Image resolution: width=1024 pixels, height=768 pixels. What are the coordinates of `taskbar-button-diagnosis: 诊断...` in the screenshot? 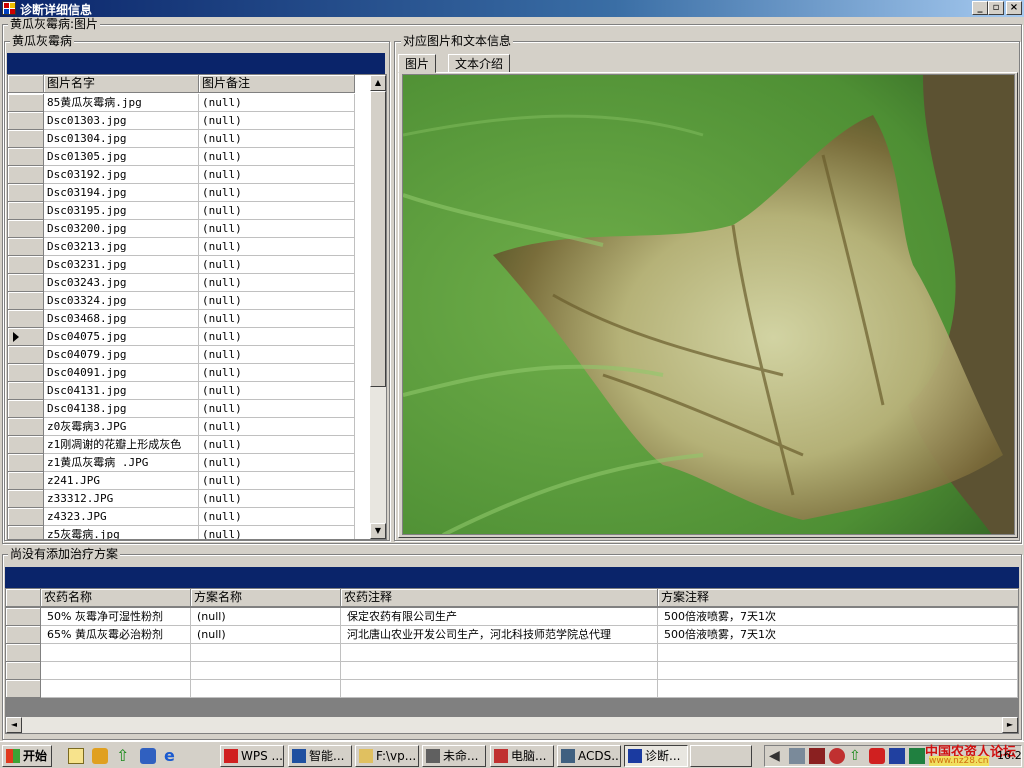 It's located at (656, 756).